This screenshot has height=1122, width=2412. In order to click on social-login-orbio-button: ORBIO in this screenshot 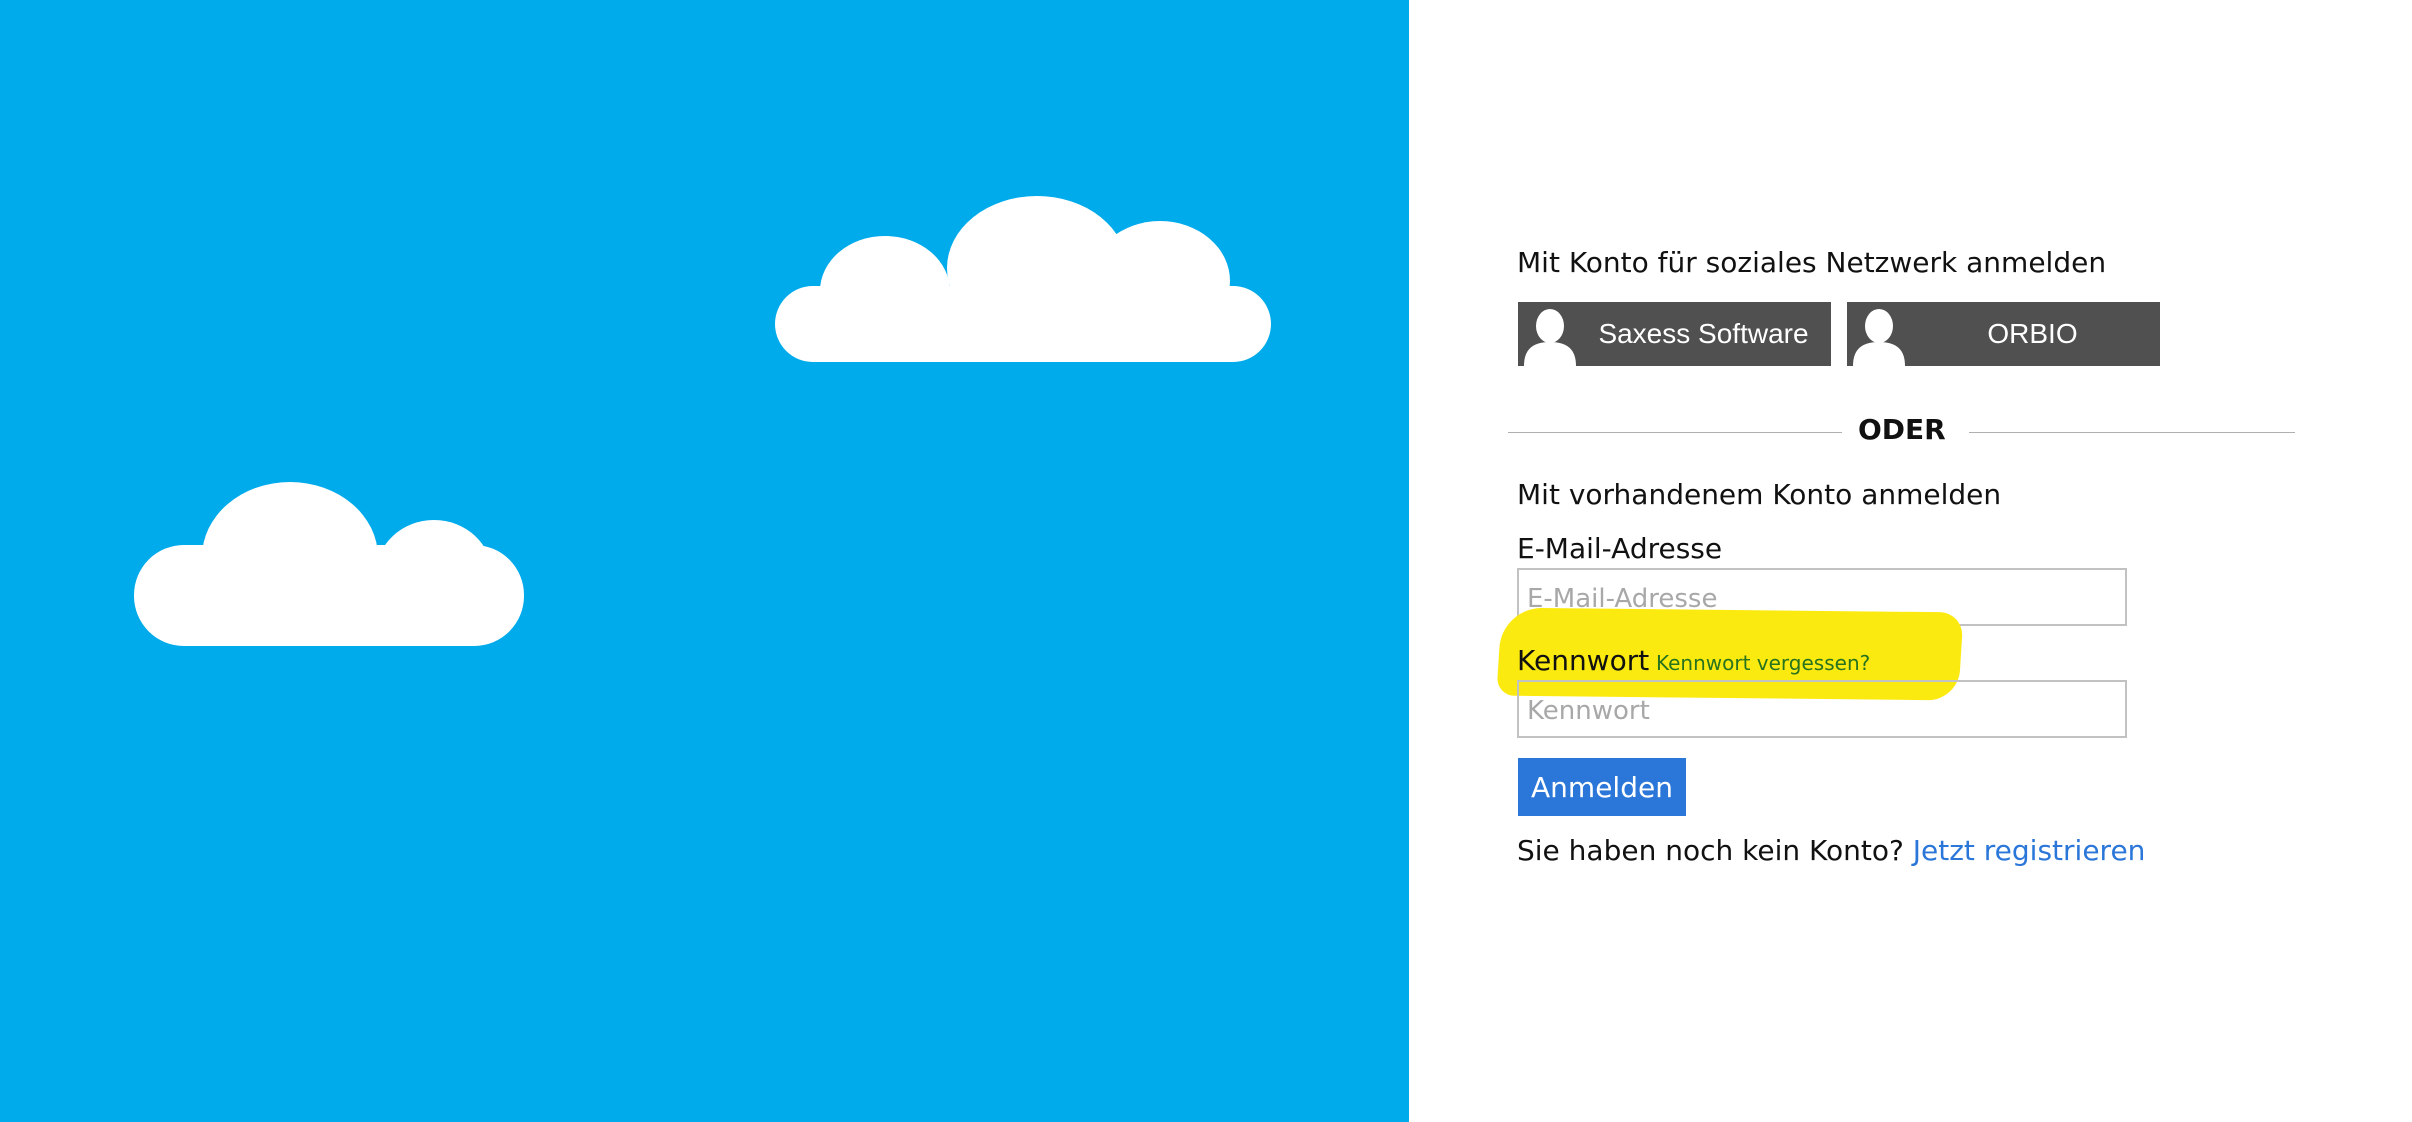, I will do `click(2003, 334)`.